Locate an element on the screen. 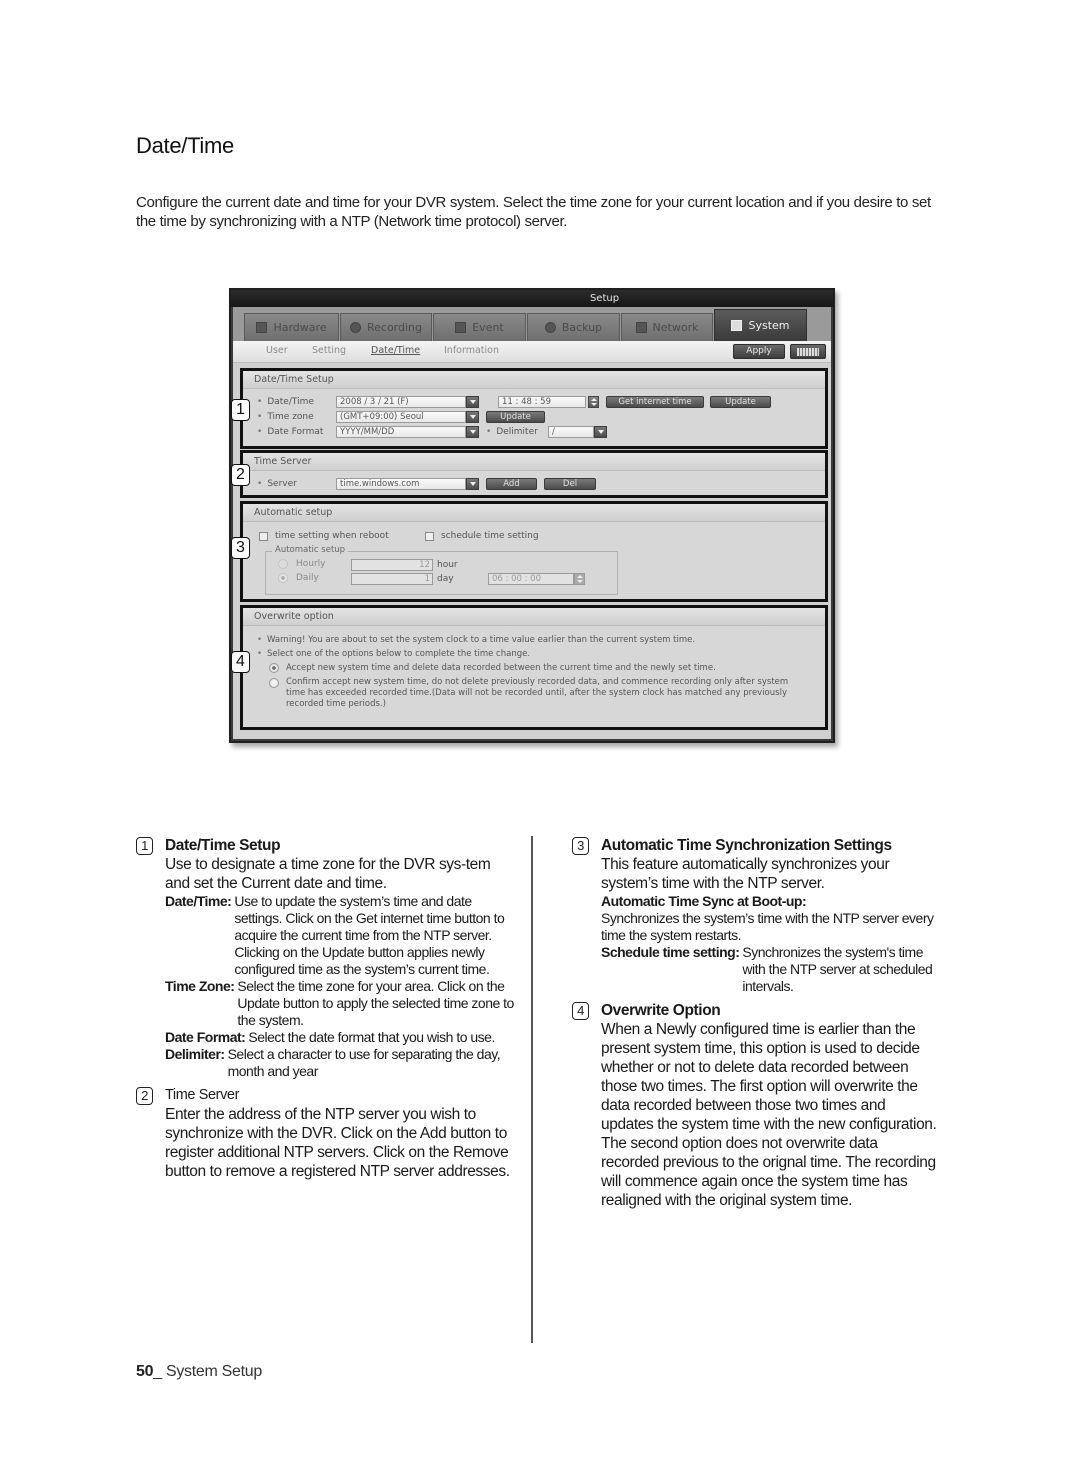 The image size is (1080, 1479). definition-term: Date Format: is located at coordinates (205, 1037).